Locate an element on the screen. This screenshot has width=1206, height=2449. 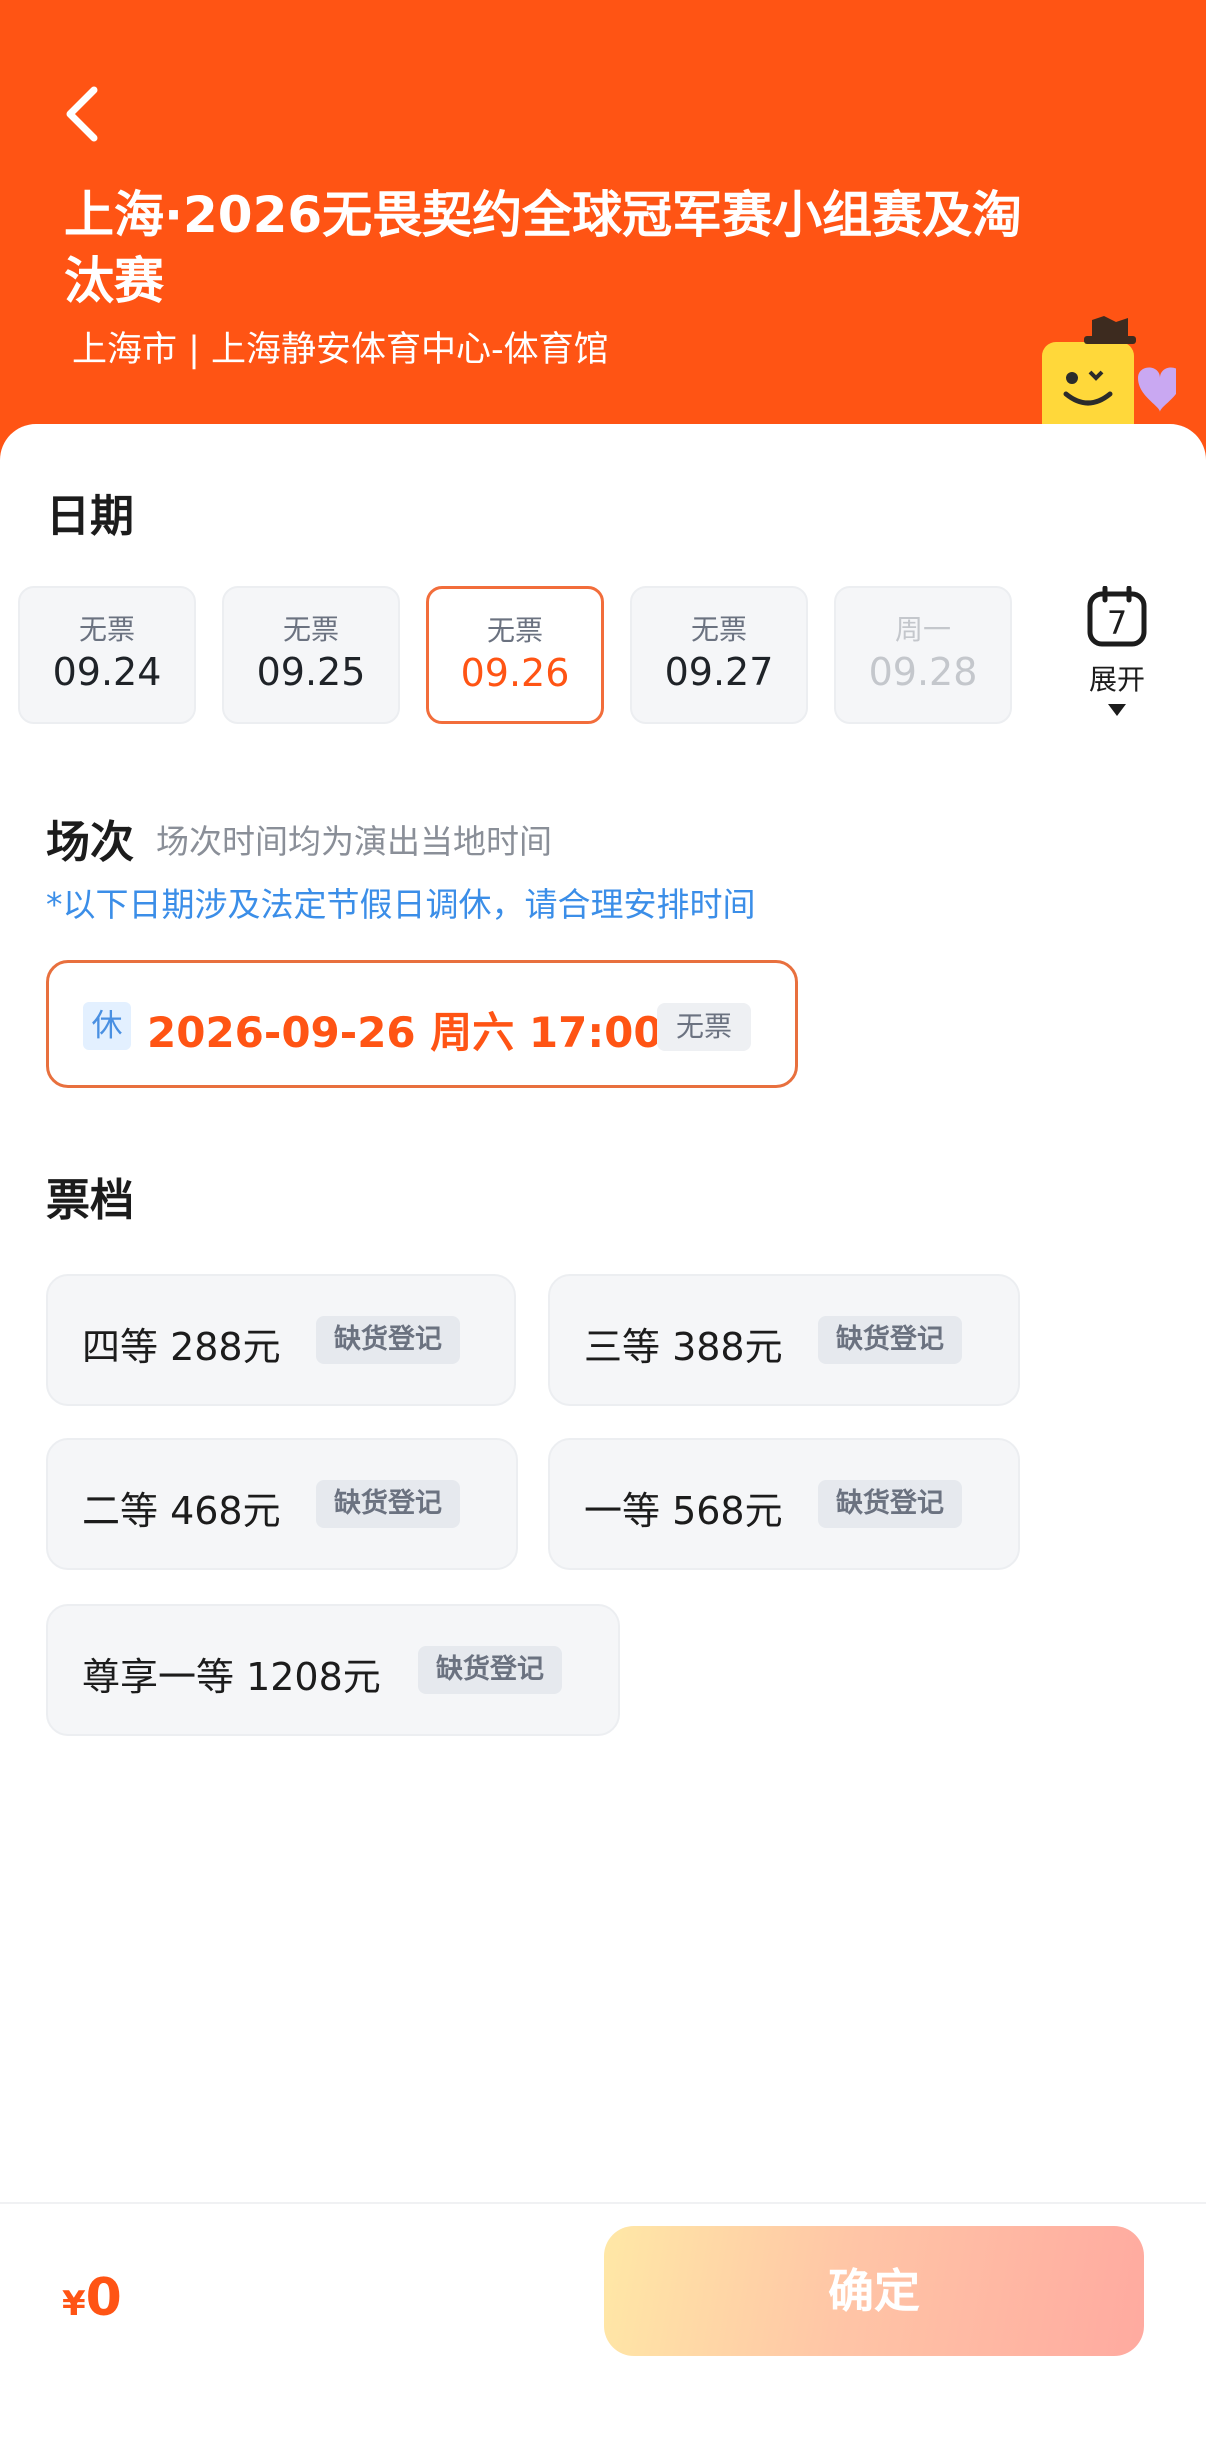
ticket-tier-option: 四等 288元 缺货登记 is located at coordinates (281, 1340).